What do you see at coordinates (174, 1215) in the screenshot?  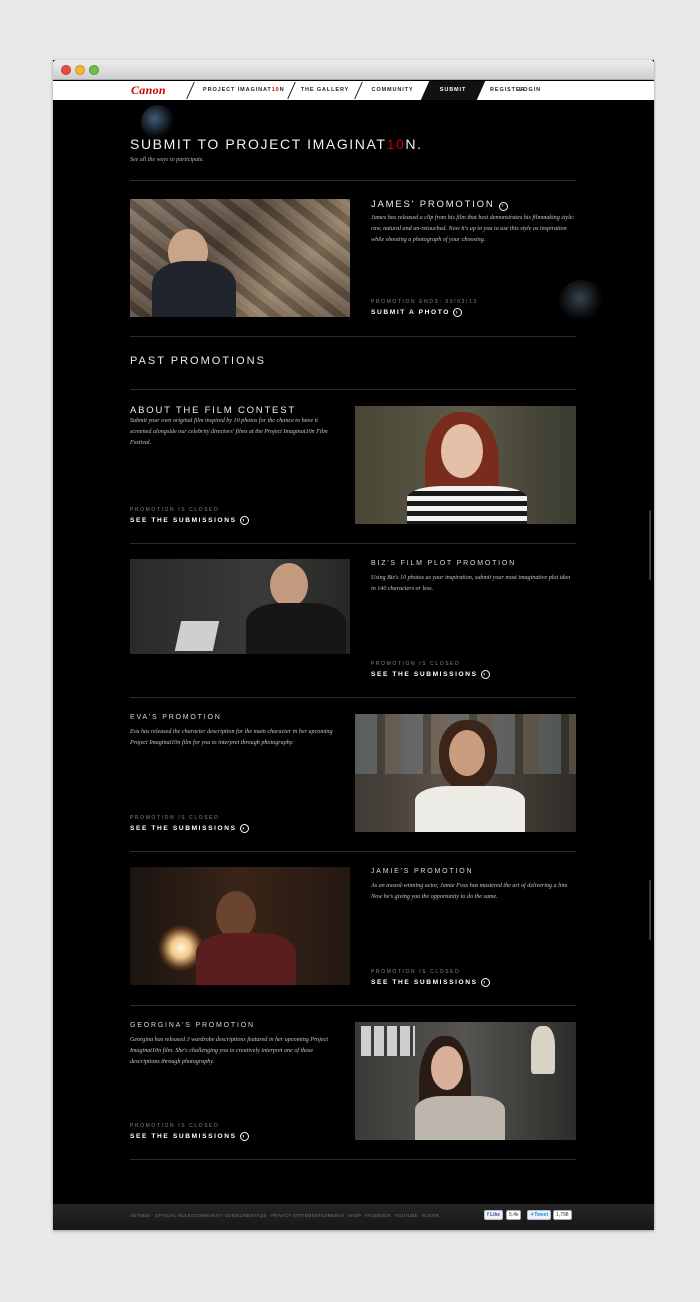 I see `footer-link-official-rules: OFFICIAL RULES` at bounding box center [174, 1215].